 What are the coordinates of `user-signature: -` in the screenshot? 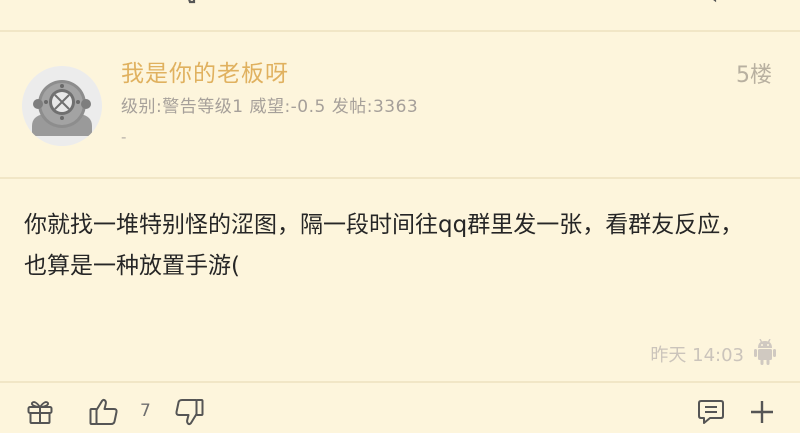 It's located at (124, 137).